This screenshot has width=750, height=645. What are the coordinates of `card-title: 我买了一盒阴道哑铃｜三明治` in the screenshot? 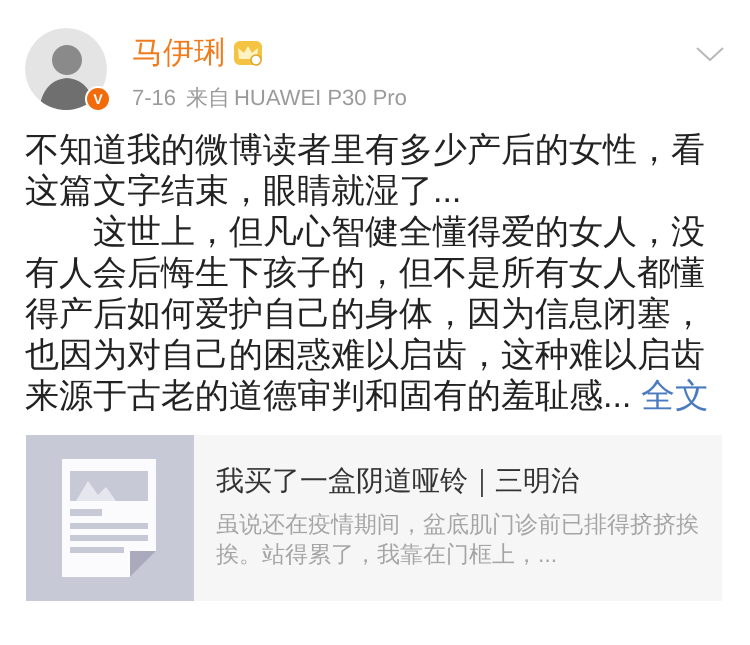 It's located at (398, 481).